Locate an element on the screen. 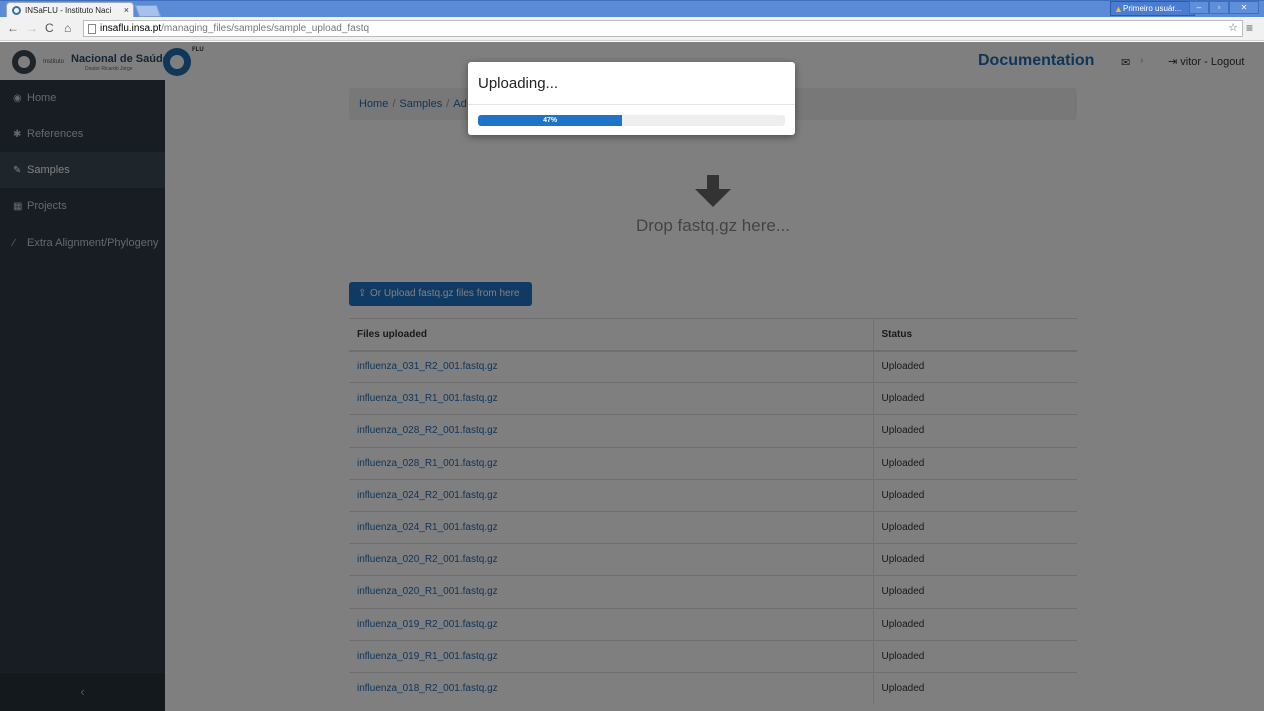 The image size is (1264, 711). back-icon: ← is located at coordinates (13, 28).